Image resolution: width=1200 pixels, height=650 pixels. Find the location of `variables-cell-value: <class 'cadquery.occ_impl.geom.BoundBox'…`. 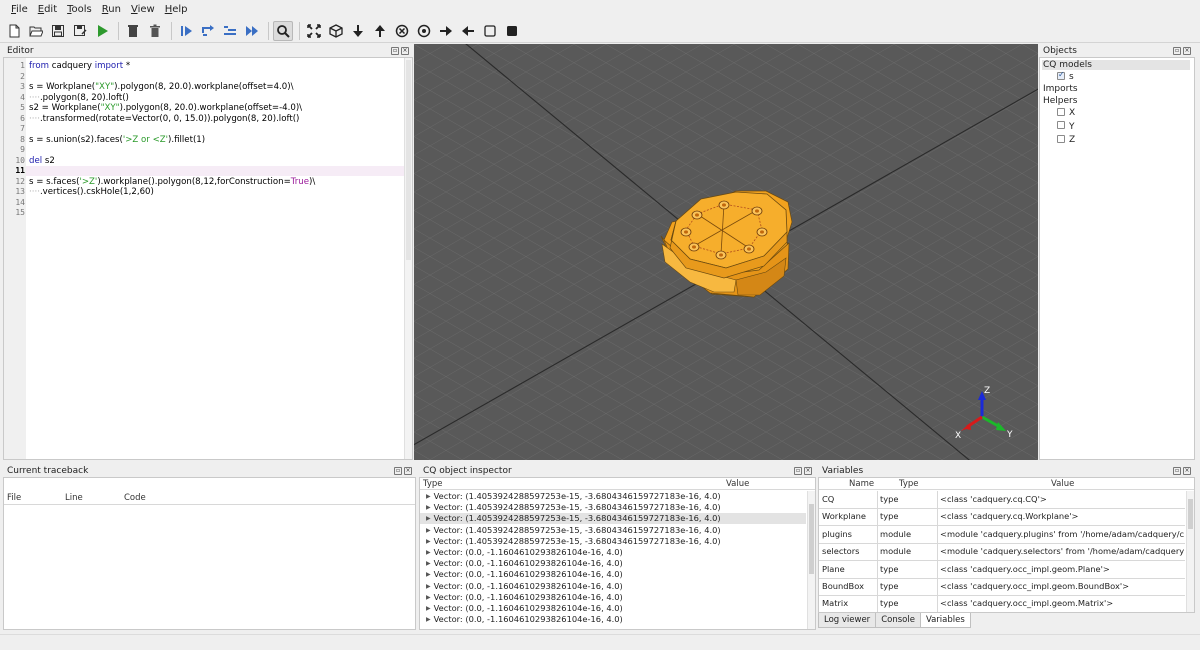

variables-cell-value: <class 'cadquery.occ_impl.geom.BoundBox'… is located at coordinates (1061, 586).